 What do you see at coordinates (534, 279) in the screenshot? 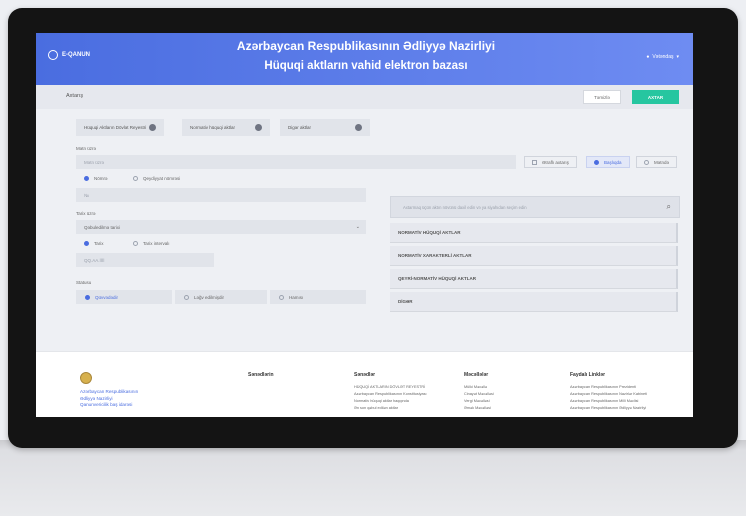
I see `act-type-item: QEYRİ-NORMATİV HÜQUQİ AKTLAR` at bounding box center [534, 279].